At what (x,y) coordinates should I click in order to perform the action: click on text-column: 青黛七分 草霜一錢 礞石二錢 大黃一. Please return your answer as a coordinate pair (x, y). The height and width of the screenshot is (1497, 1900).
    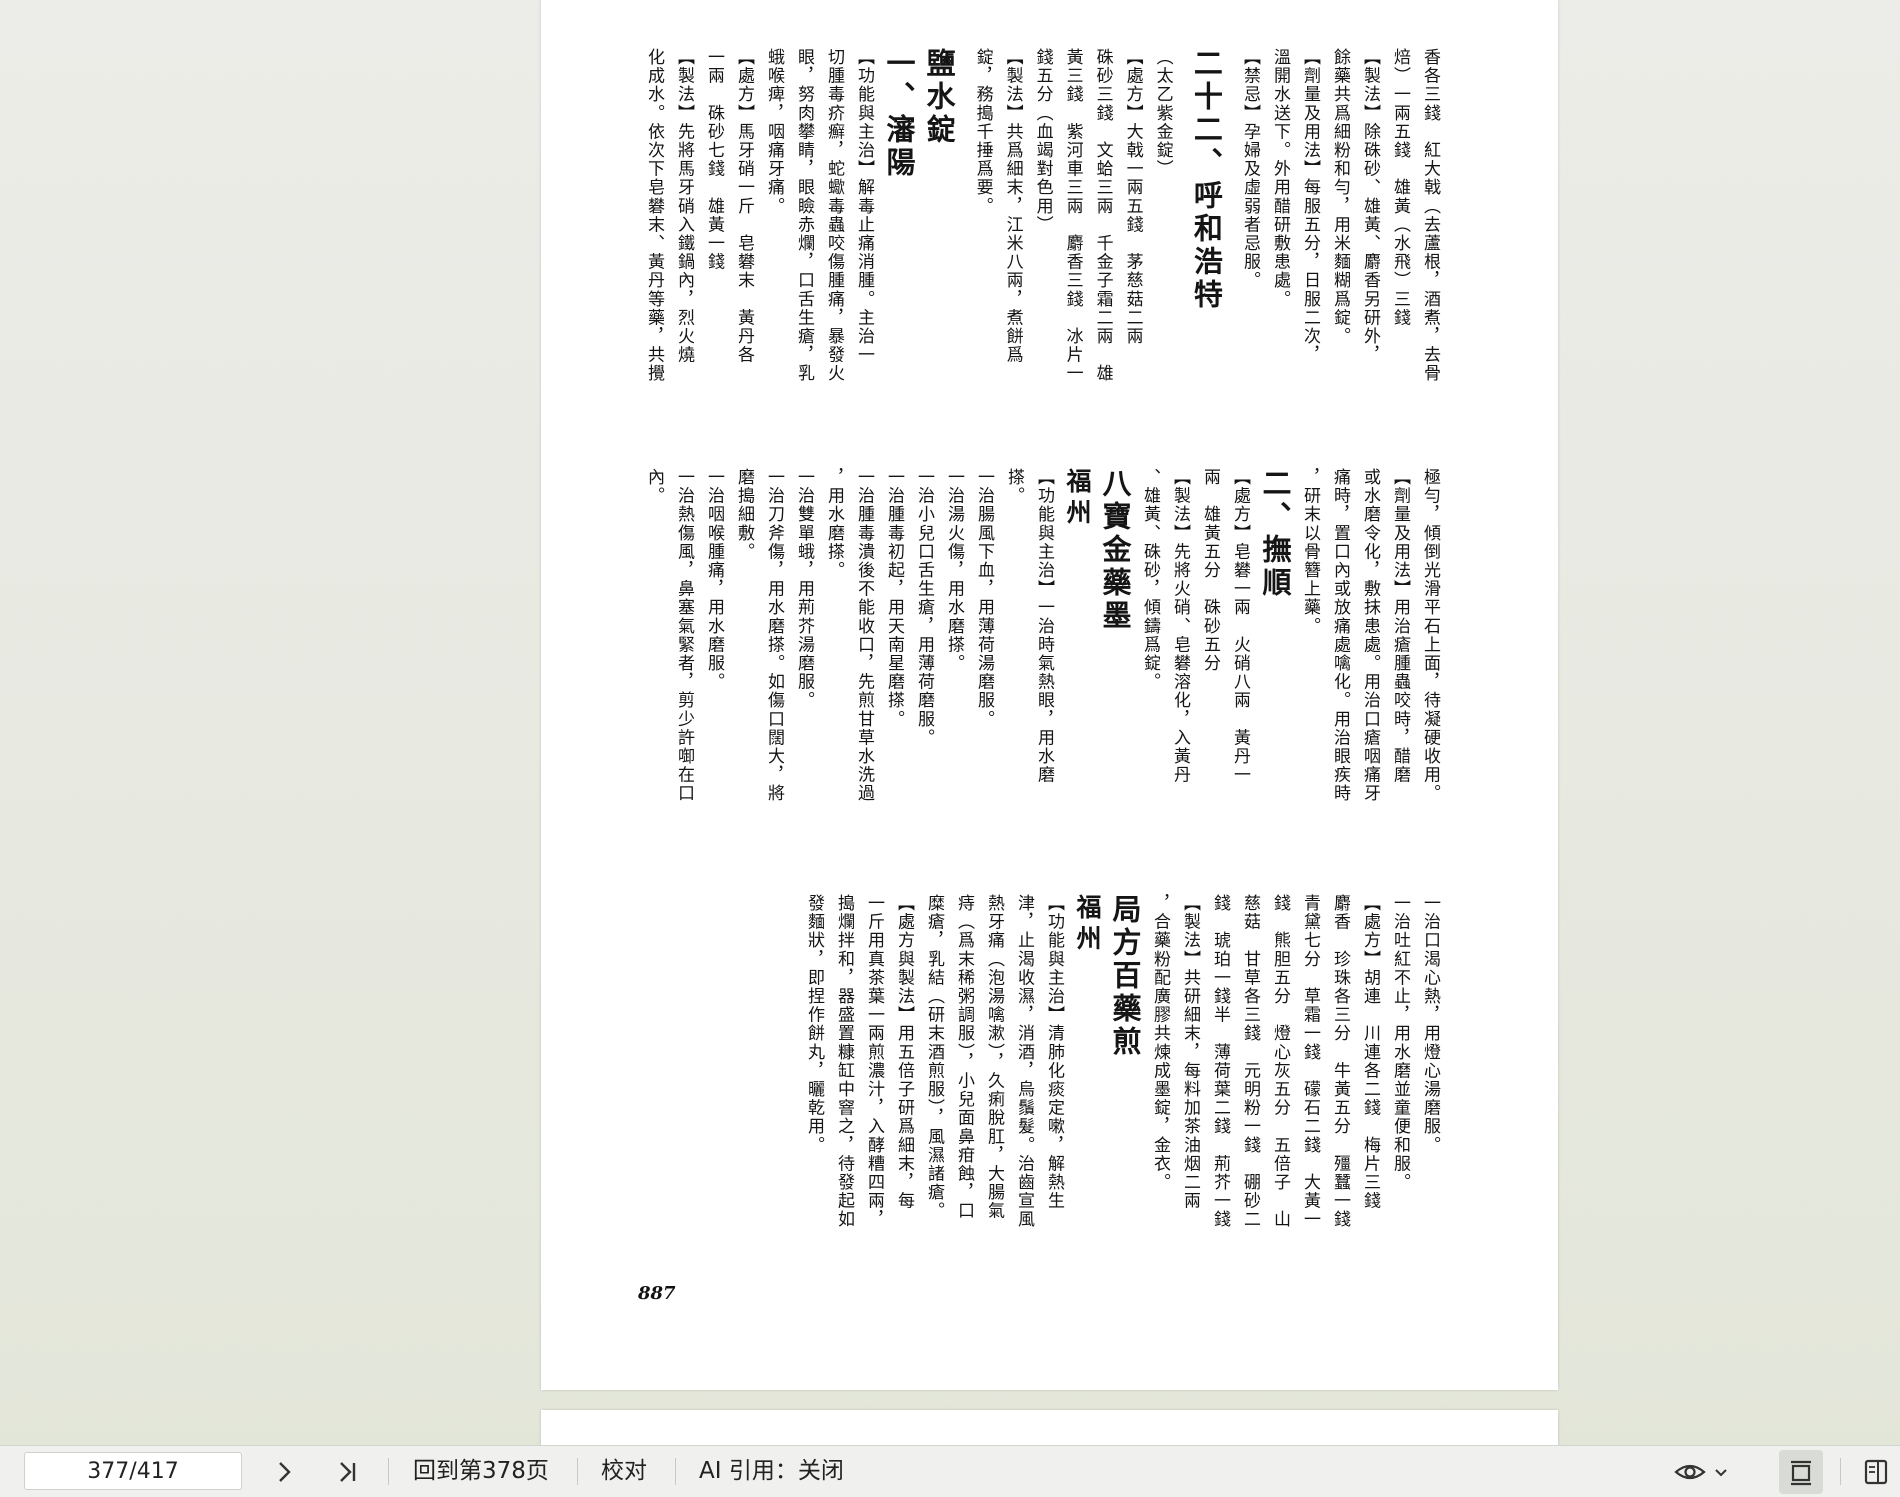
    Looking at the image, I should click on (1310, 1061).